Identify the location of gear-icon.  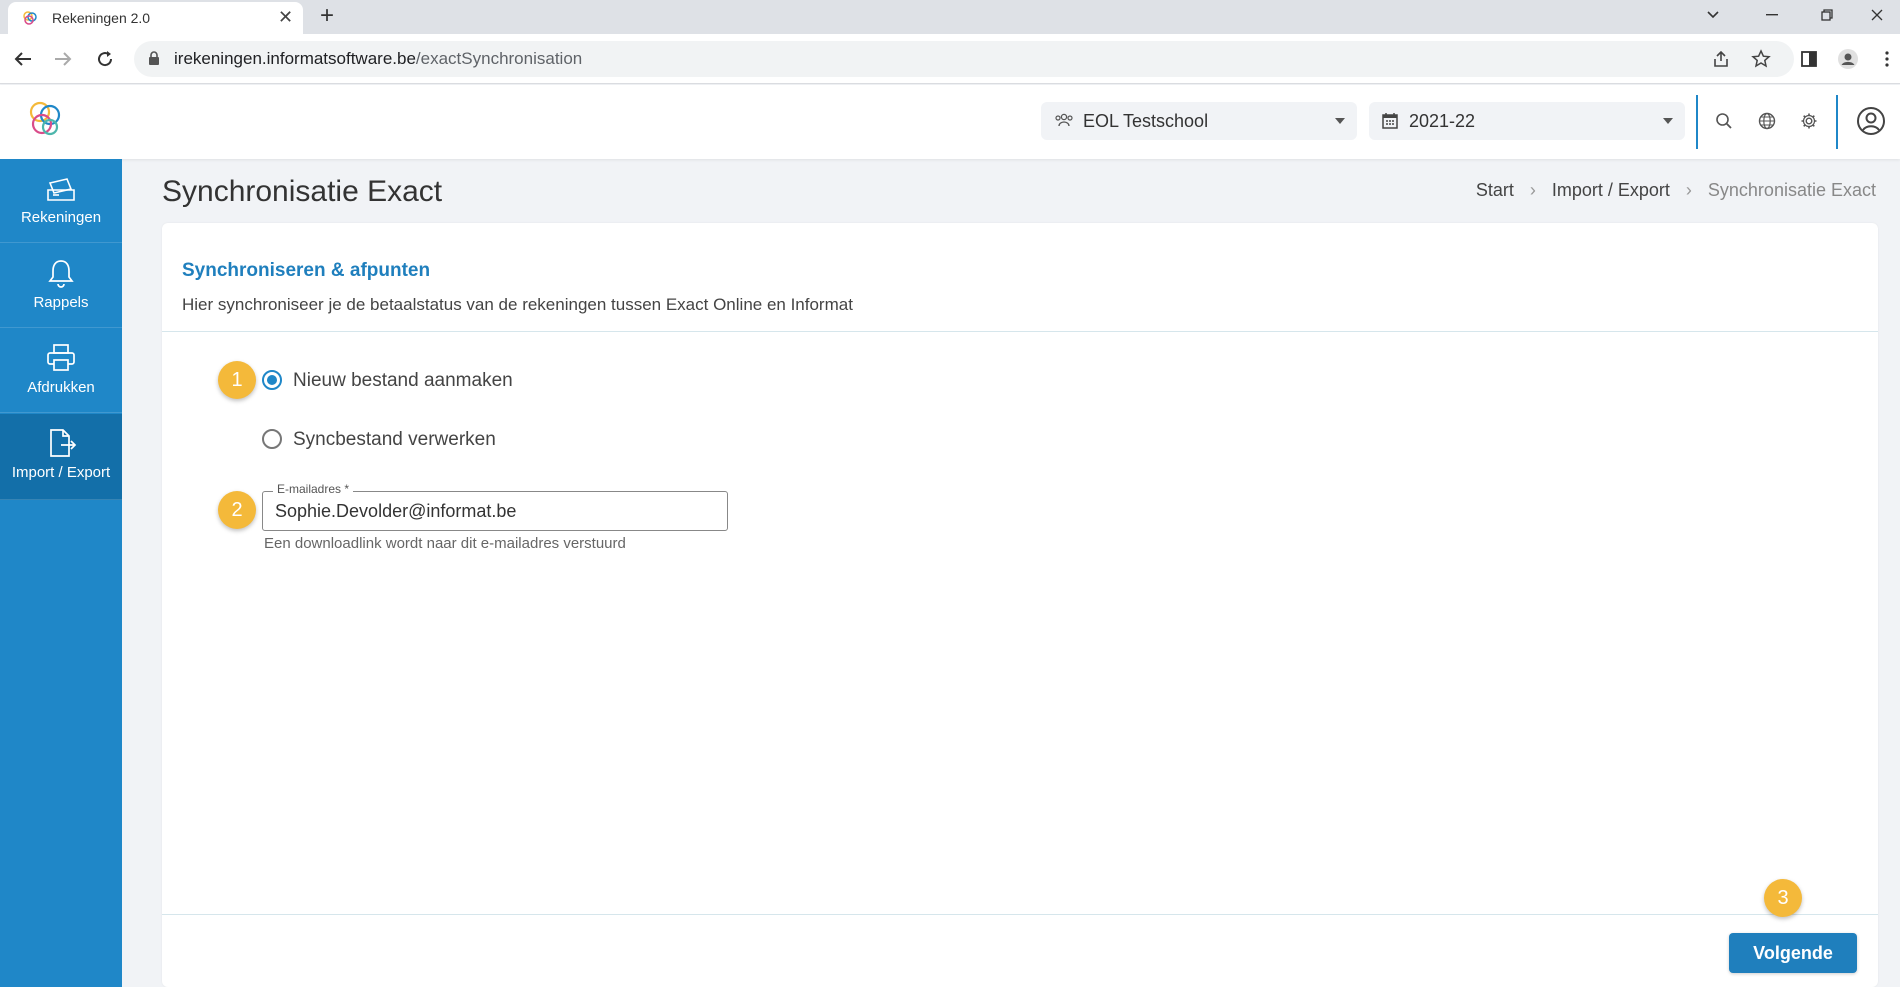
(1809, 121).